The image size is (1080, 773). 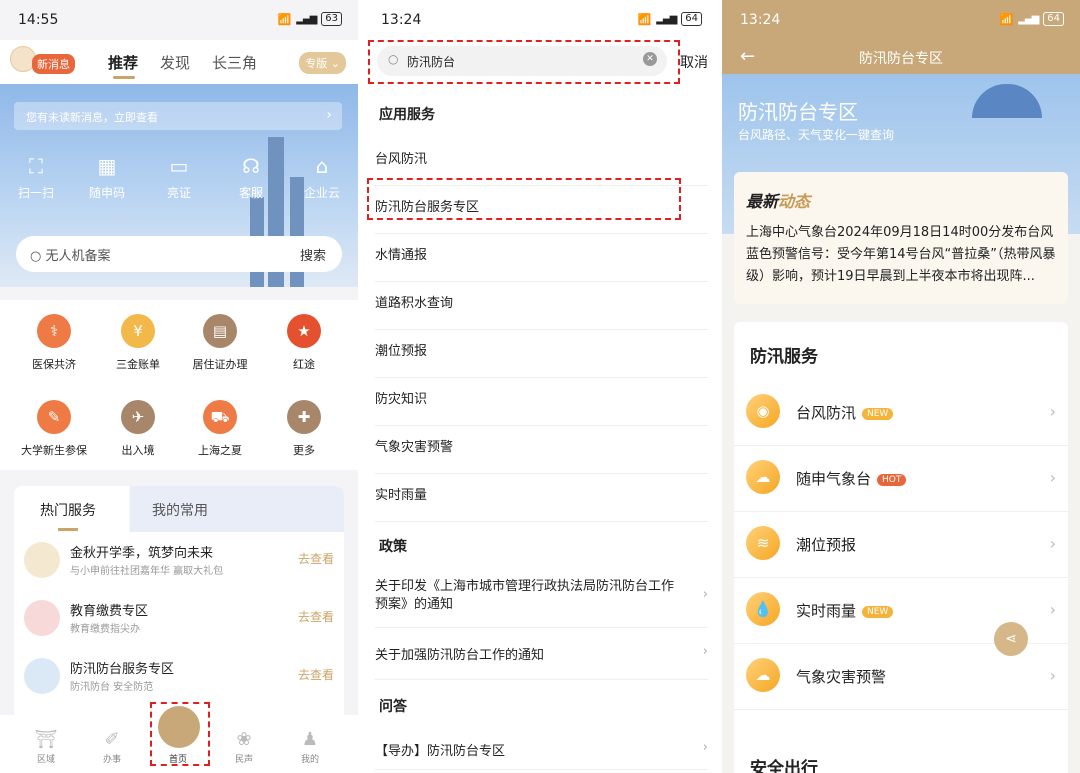 I want to click on quick-enterprise-cloud: ⌂ 企业云, so click(x=322, y=177).